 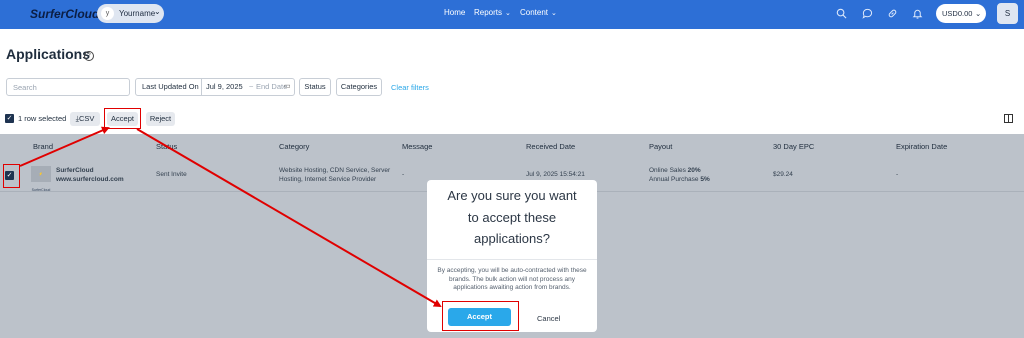 I want to click on arrow-to-accept-button, so click(x=64, y=146).